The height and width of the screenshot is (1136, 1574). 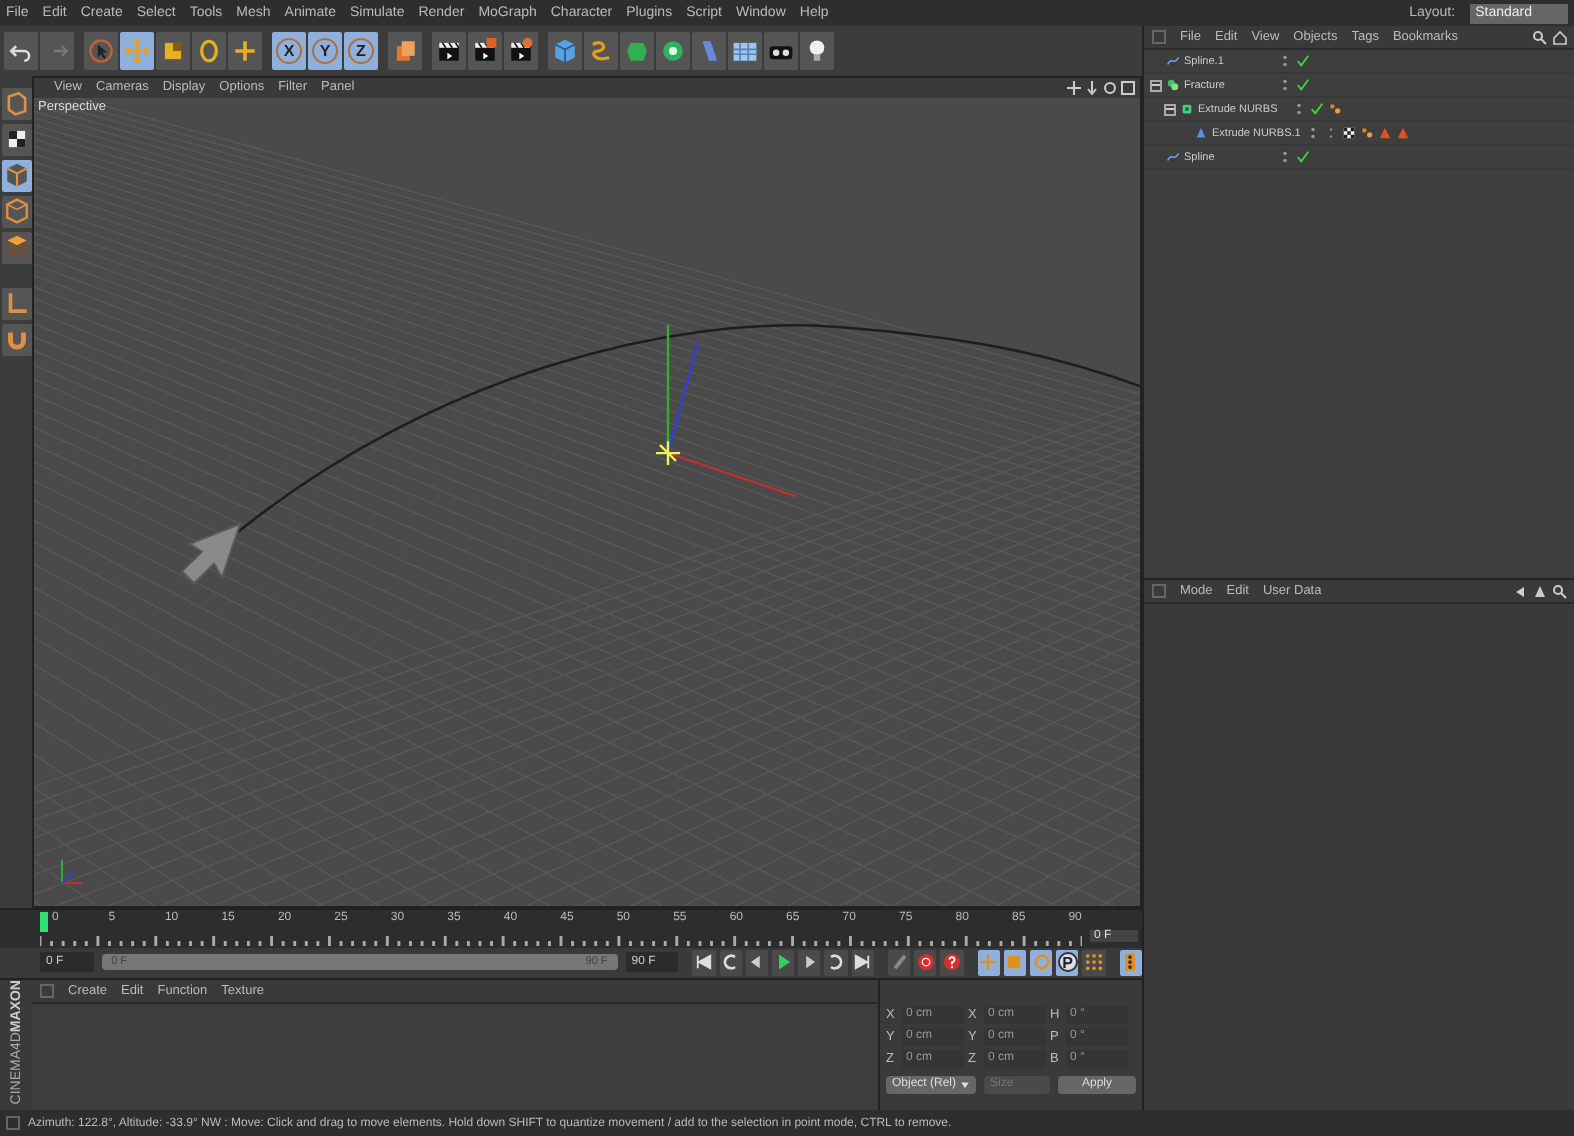 I want to click on hexagon-icon, so click(x=637, y=50).